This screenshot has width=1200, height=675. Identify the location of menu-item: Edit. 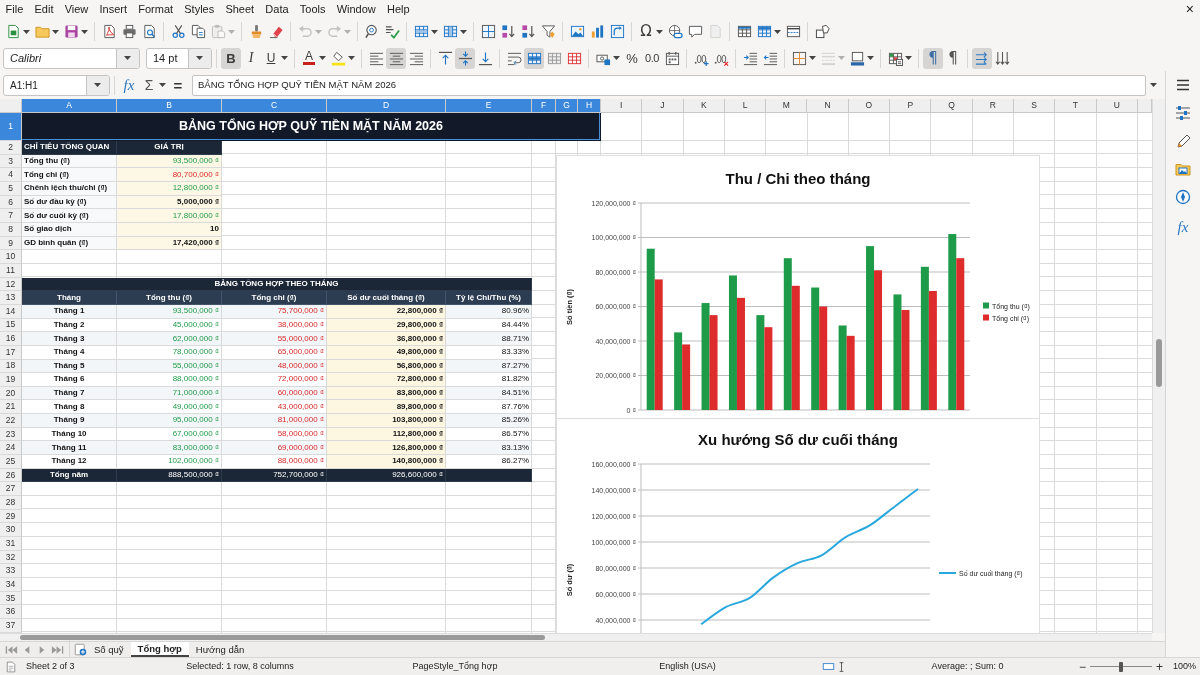
(44, 9).